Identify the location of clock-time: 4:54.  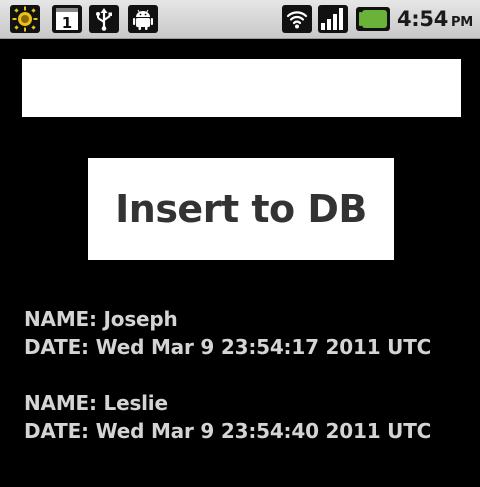
(423, 19).